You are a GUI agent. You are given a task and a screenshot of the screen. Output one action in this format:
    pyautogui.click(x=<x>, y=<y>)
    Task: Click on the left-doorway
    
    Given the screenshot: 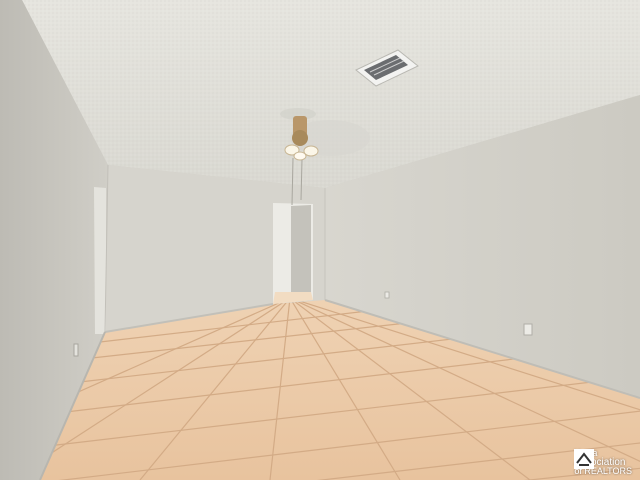 What is the action you would take?
    pyautogui.click(x=100, y=260)
    